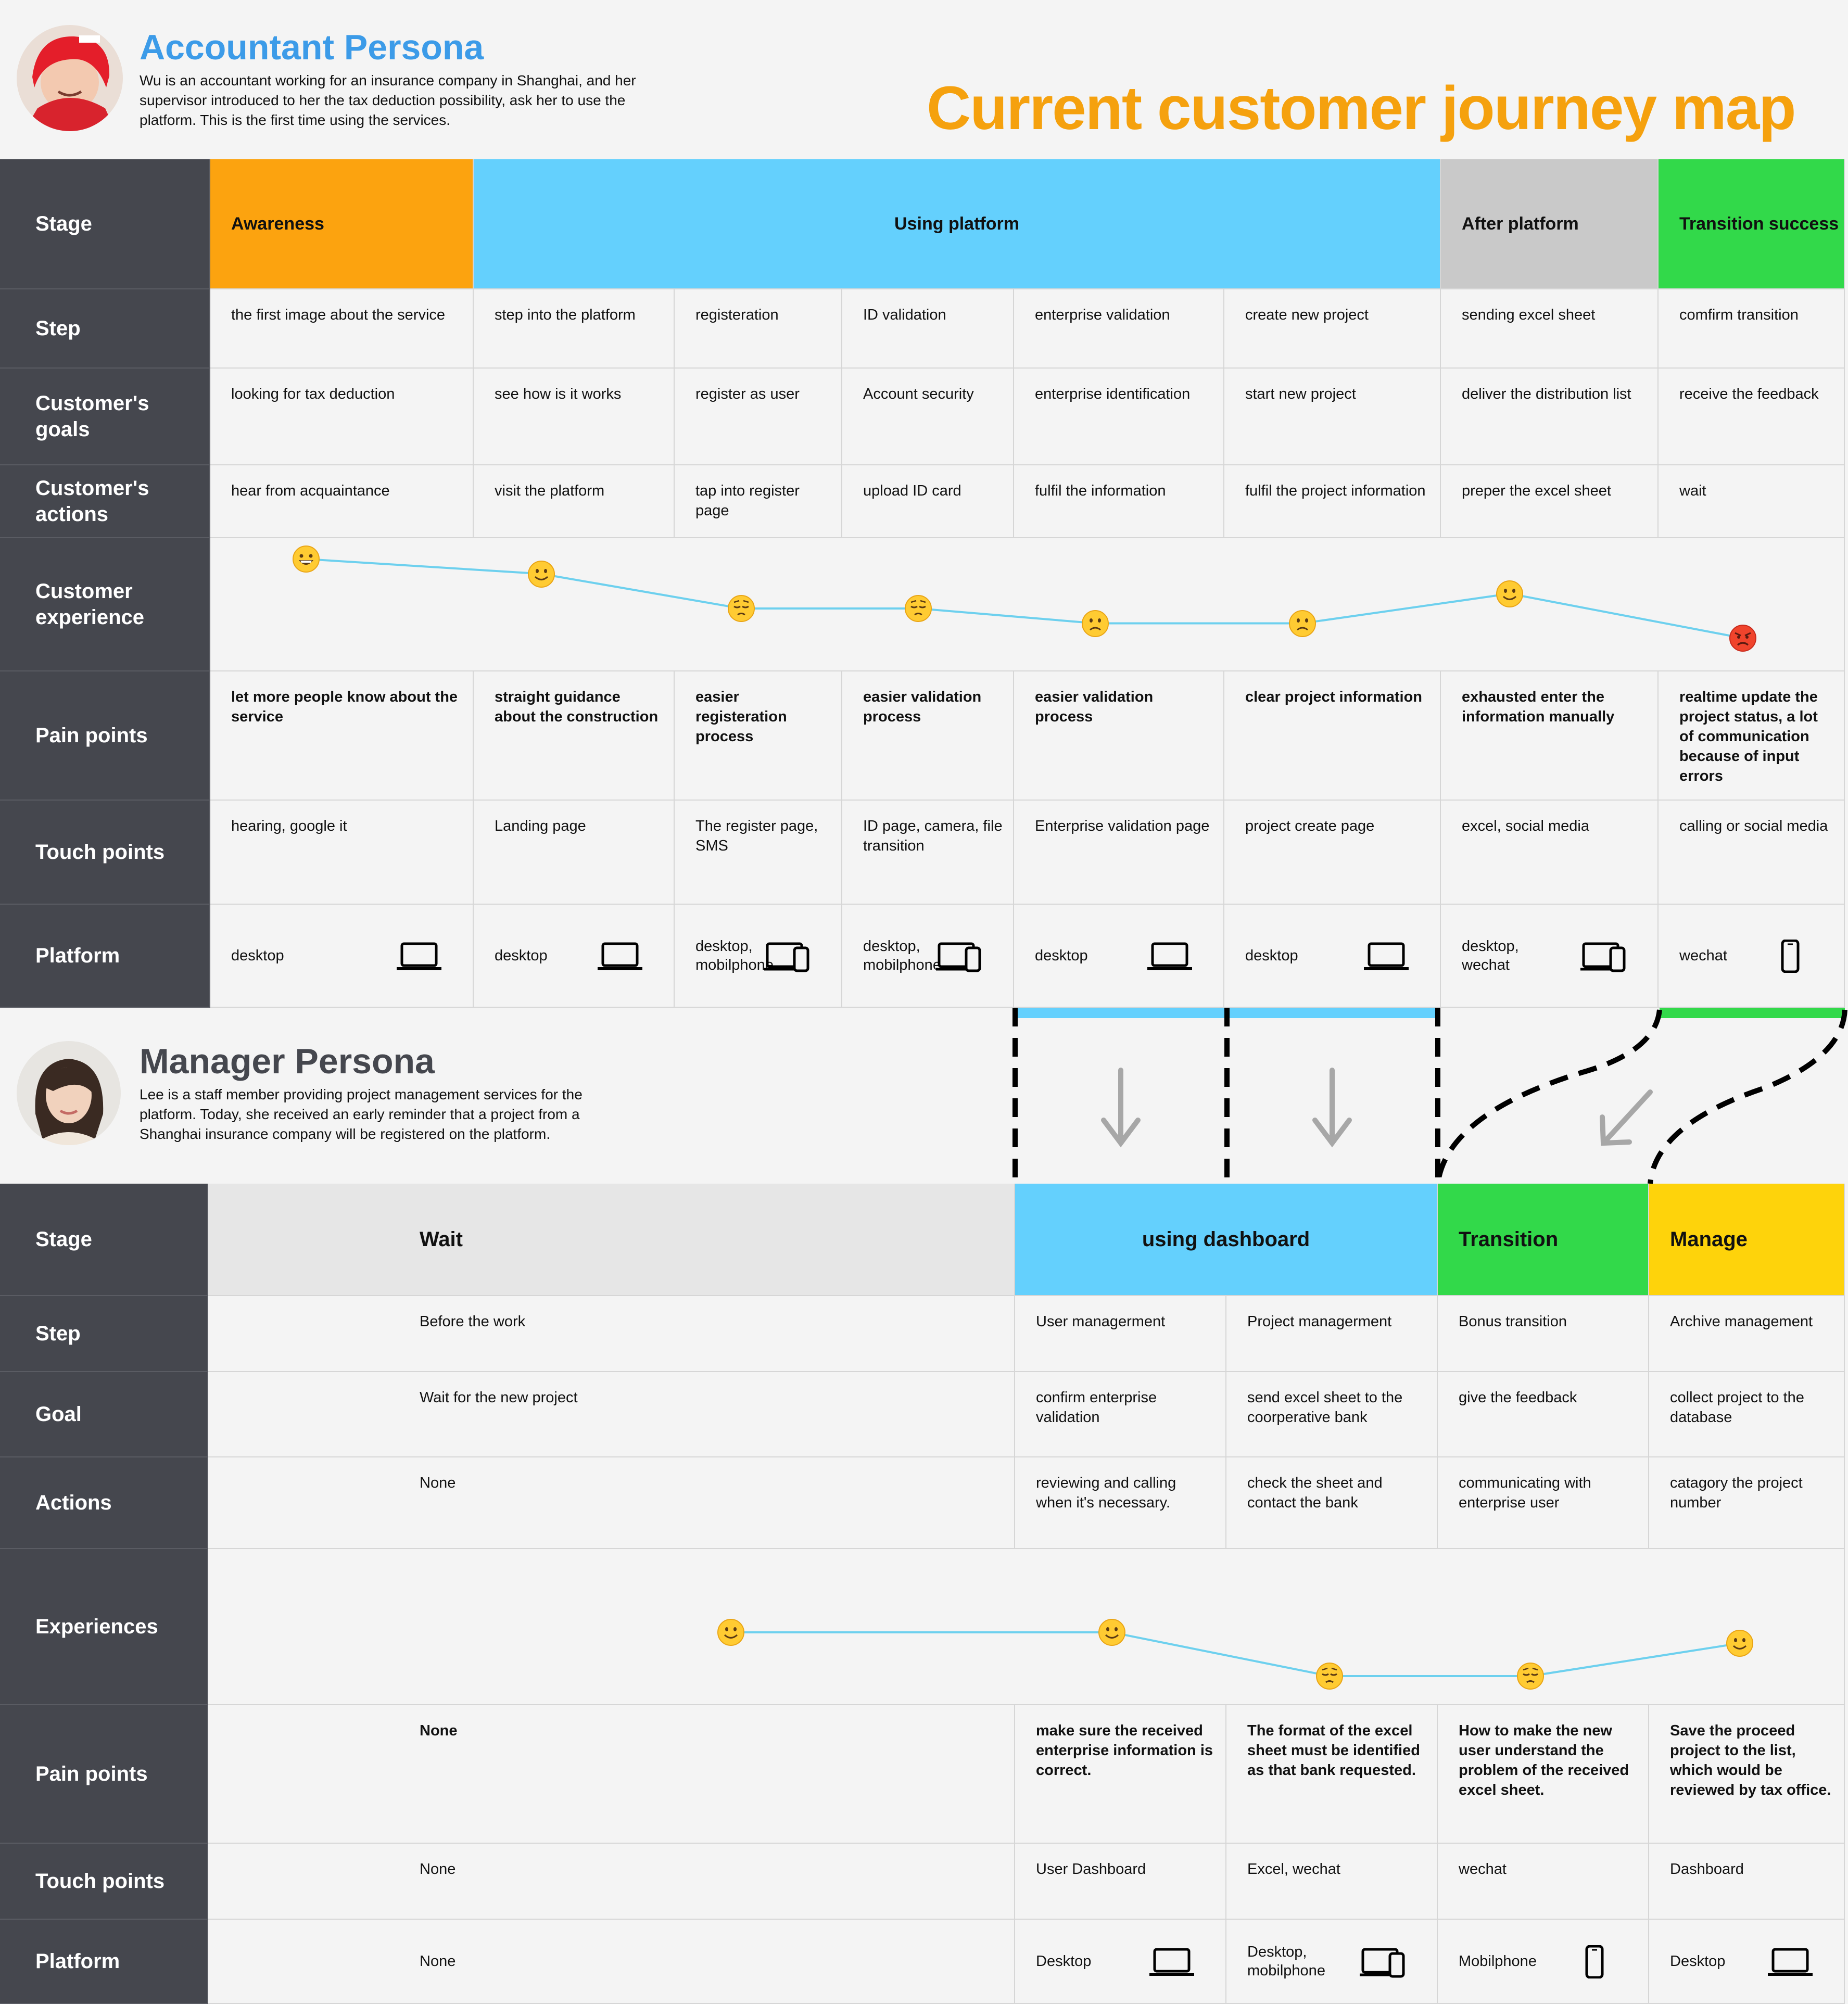  What do you see at coordinates (1753, 826) in the screenshot?
I see `touch-text: calling or social media` at bounding box center [1753, 826].